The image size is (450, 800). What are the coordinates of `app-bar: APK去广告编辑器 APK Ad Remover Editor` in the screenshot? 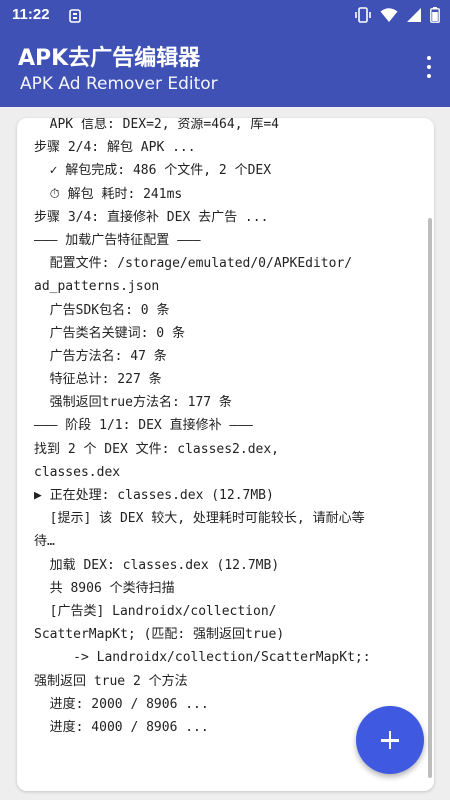 It's located at (225, 69).